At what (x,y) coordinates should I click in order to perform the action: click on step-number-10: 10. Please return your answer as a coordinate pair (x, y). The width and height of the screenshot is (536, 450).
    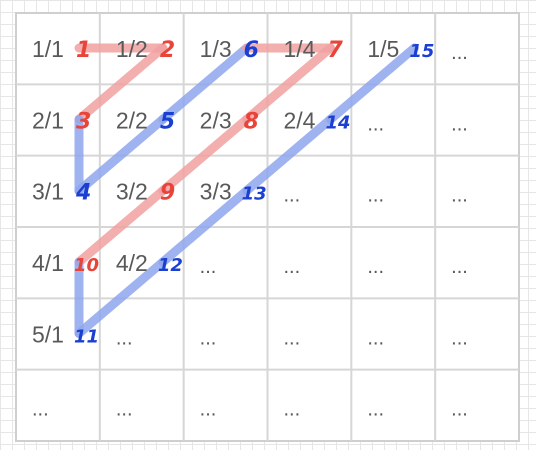
    Looking at the image, I should click on (86, 265).